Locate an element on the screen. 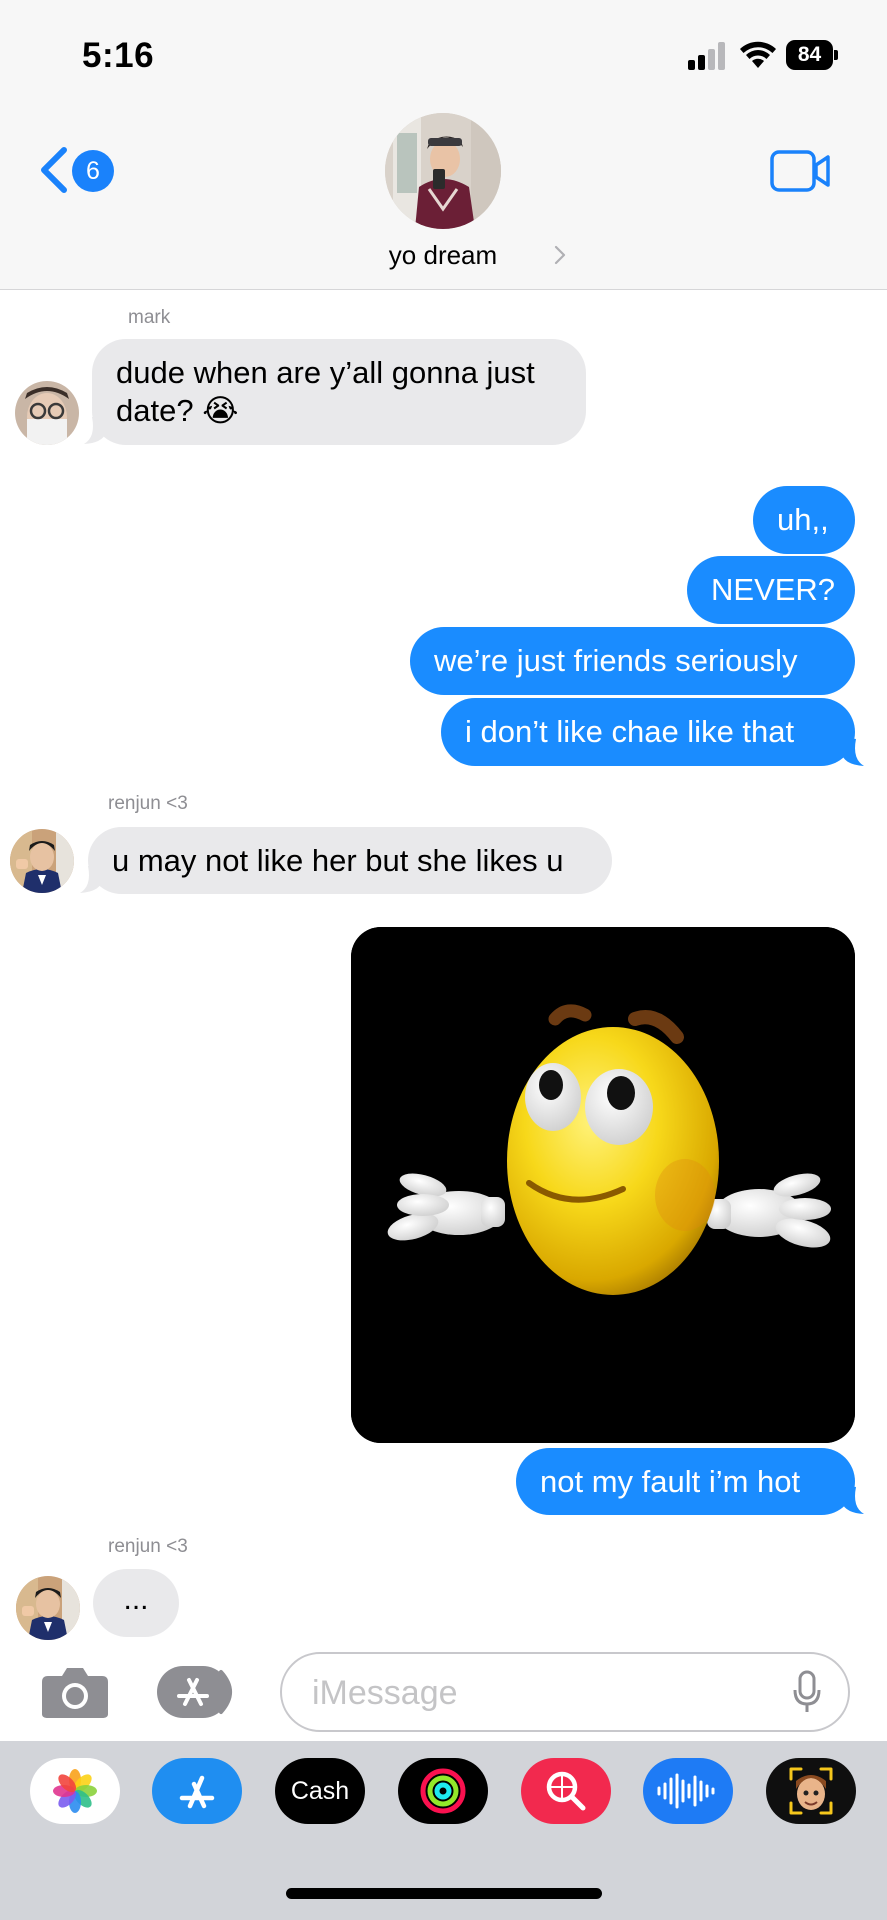 The width and height of the screenshot is (887, 1920). message-bubble-outgoing: i don’t like chae like that is located at coordinates (648, 732).